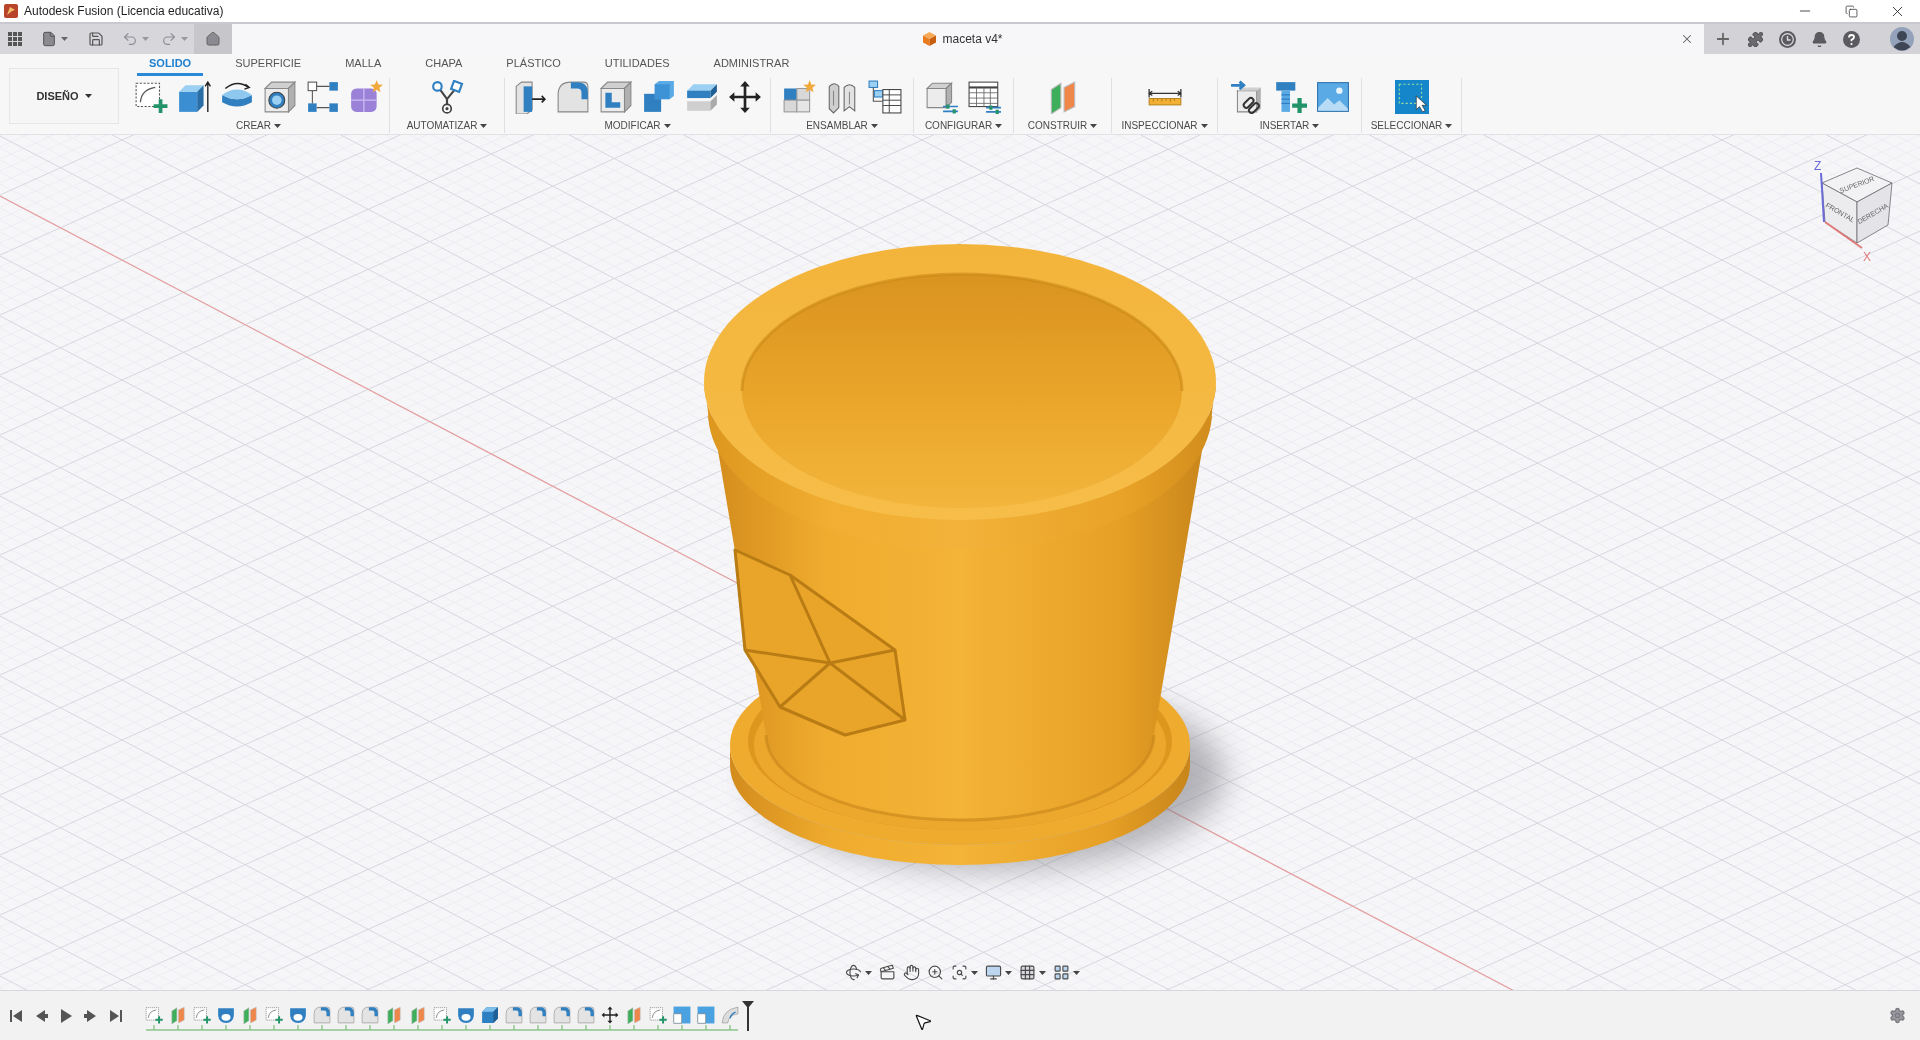 This screenshot has width=1920, height=1040. Describe the element at coordinates (842, 125) in the screenshot. I see `group-menu-button: ENSAMBLAR` at that location.